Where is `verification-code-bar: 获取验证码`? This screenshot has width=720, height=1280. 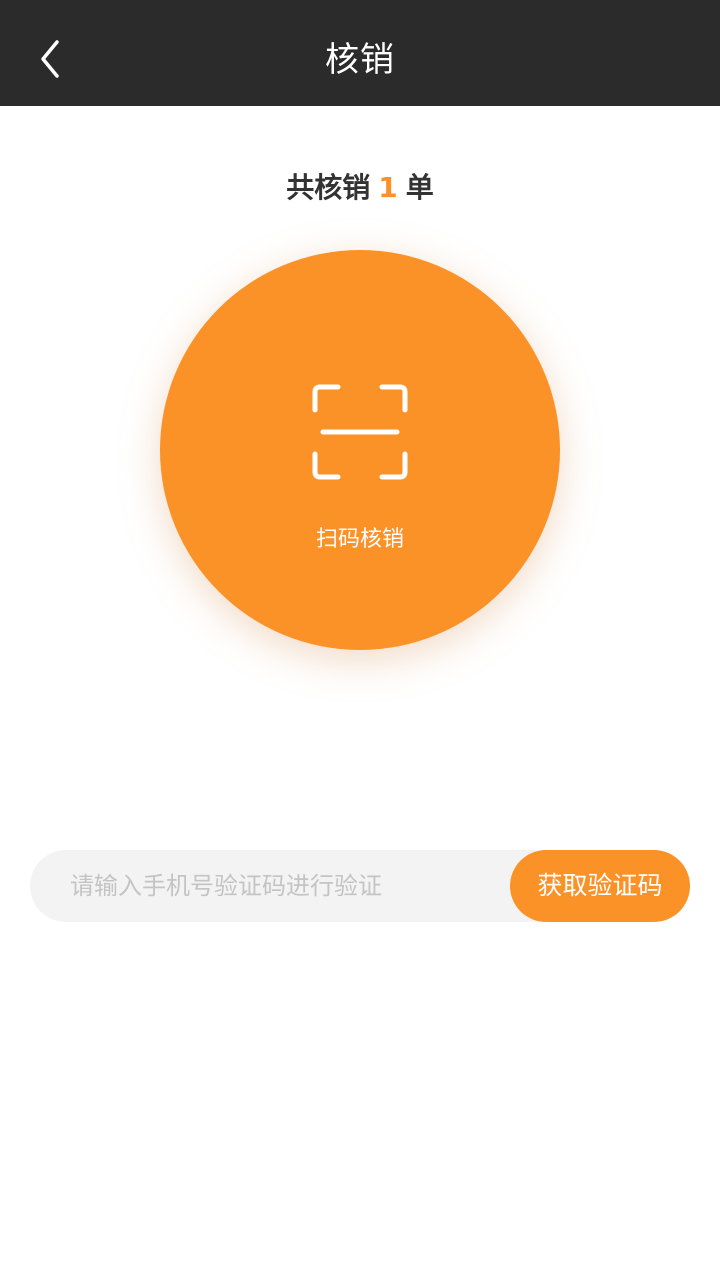
verification-code-bar: 获取验证码 is located at coordinates (360, 886).